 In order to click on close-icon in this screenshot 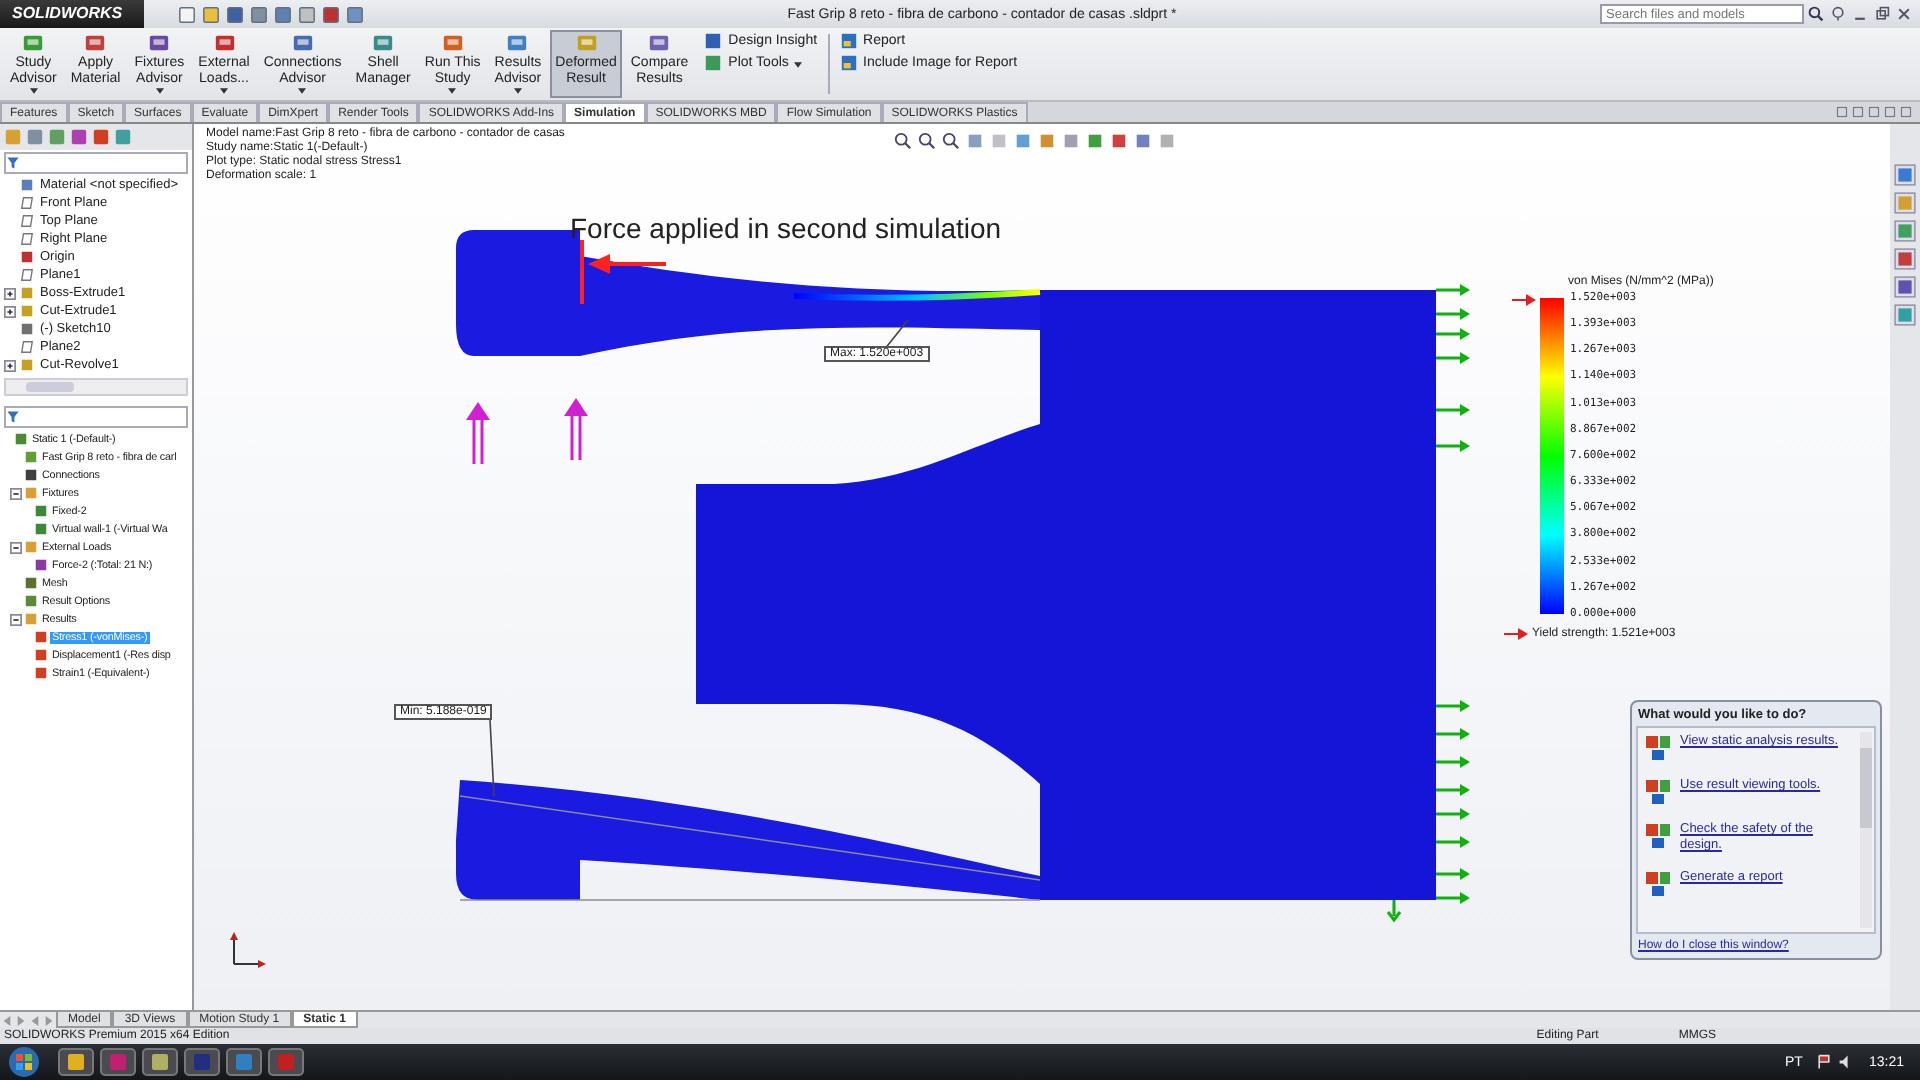, I will do `click(1904, 14)`.